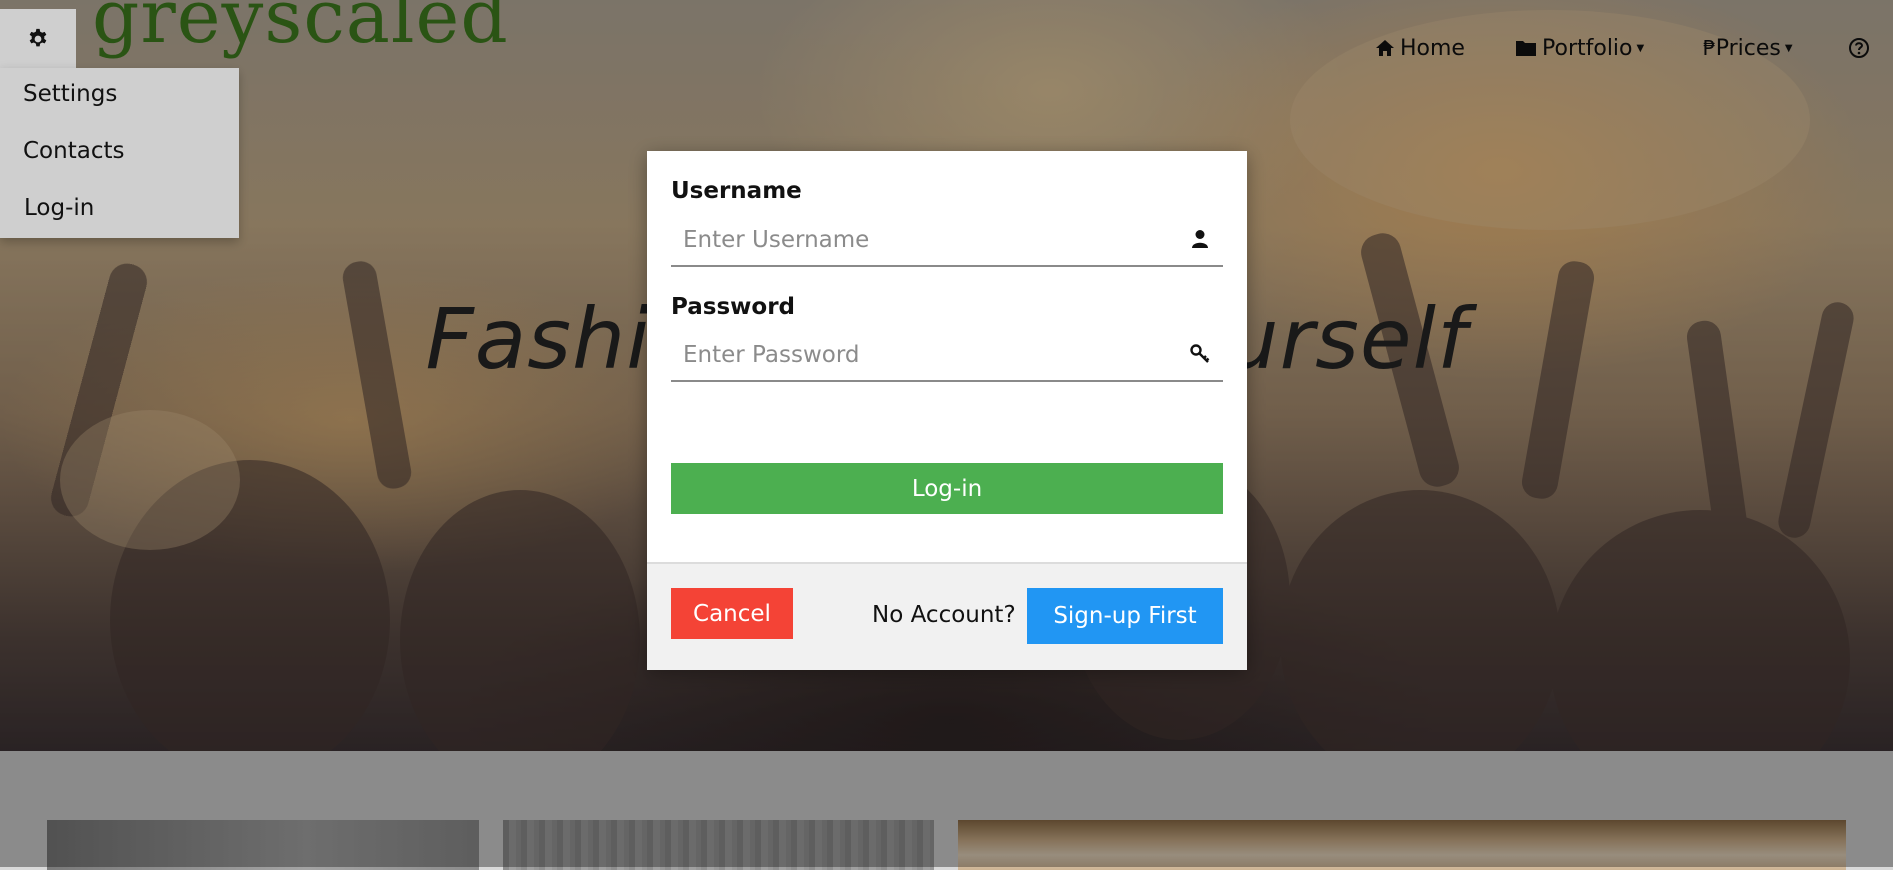 This screenshot has height=870, width=1893. What do you see at coordinates (59, 208) in the screenshot?
I see `menu-item-login: Log-in` at bounding box center [59, 208].